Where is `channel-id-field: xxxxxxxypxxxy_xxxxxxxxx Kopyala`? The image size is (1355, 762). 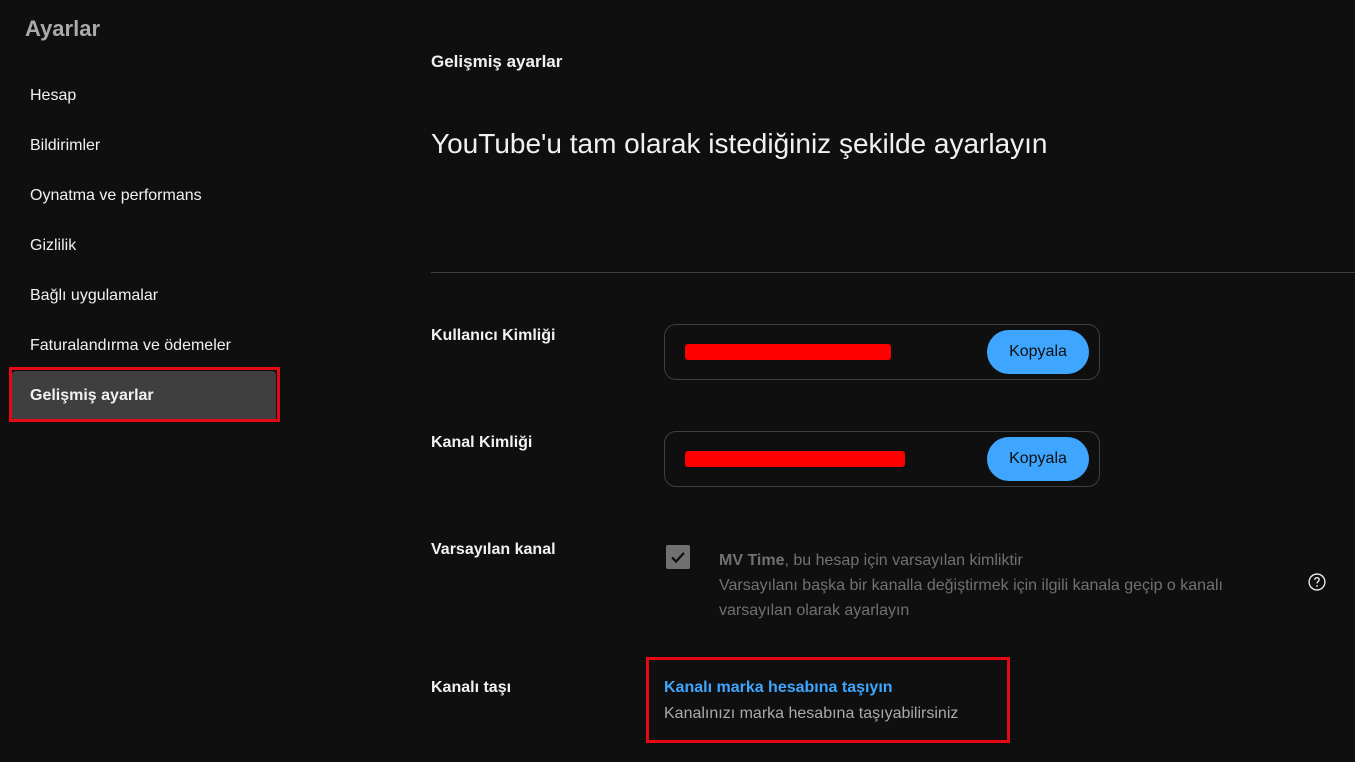
channel-id-field: xxxxxxxypxxxy_xxxxxxxxx Kopyala is located at coordinates (882, 459).